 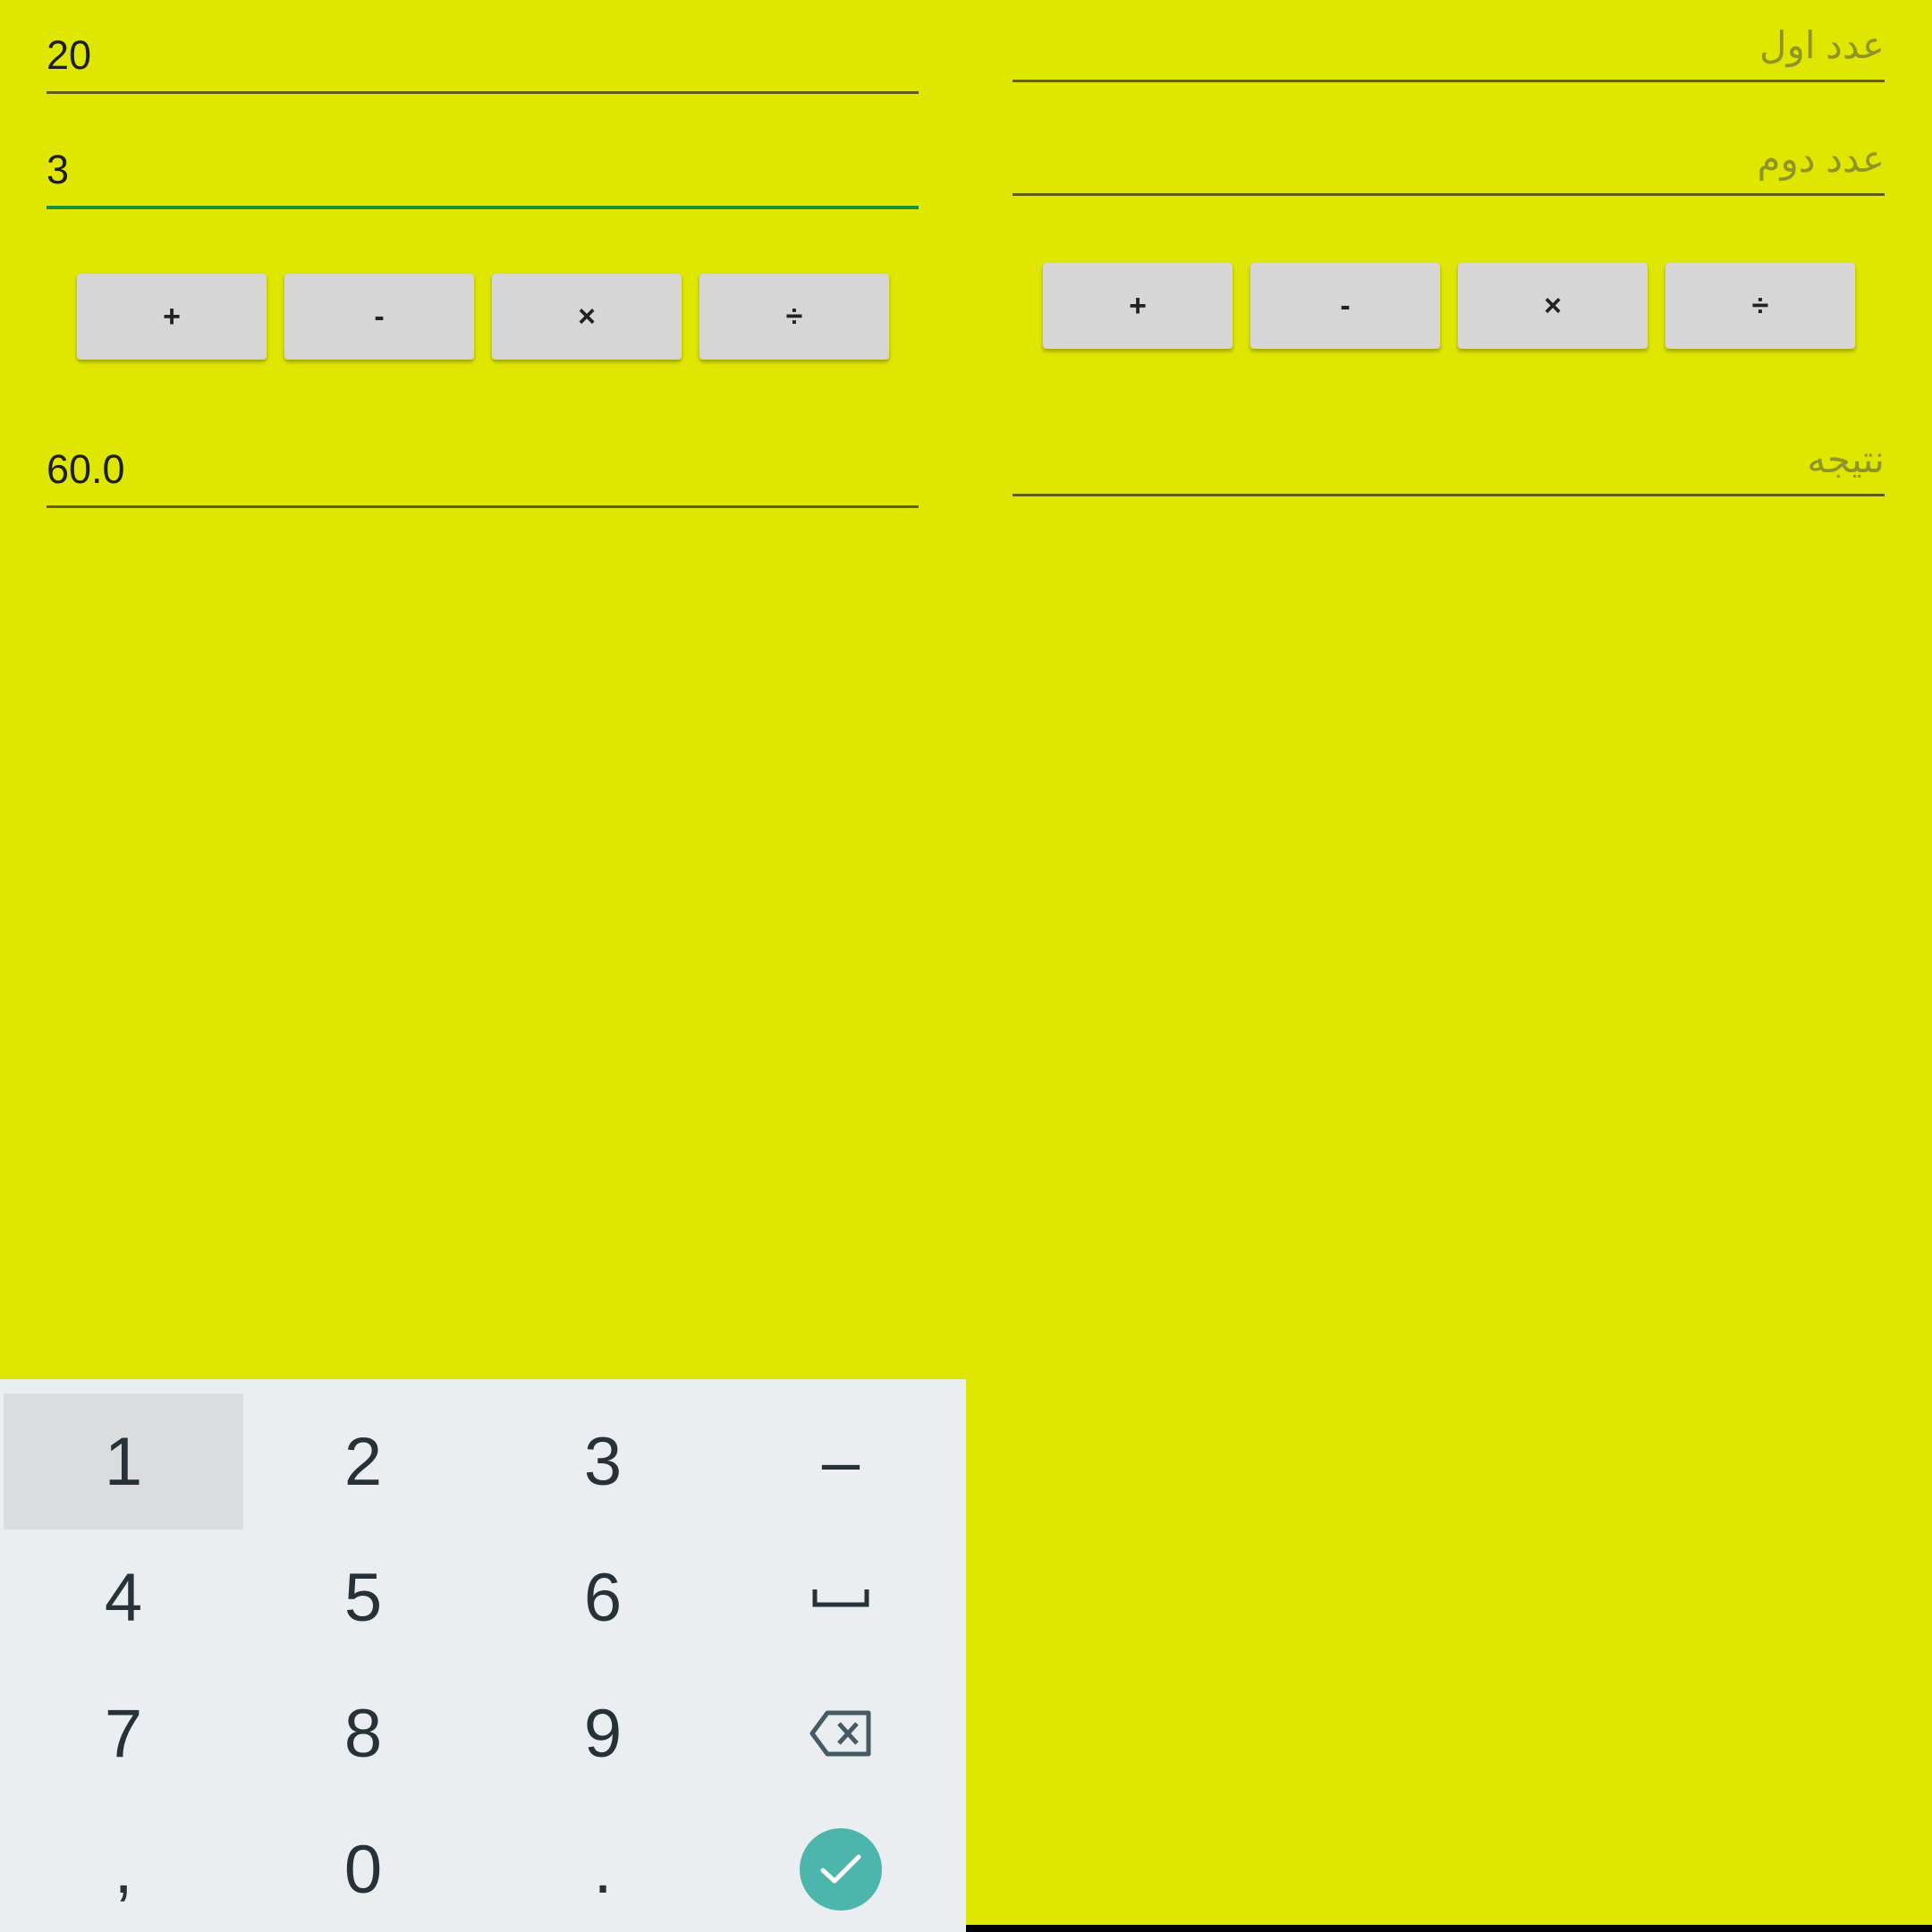 What do you see at coordinates (1449, 150) in the screenshot?
I see `second-number-field: عدد دوم` at bounding box center [1449, 150].